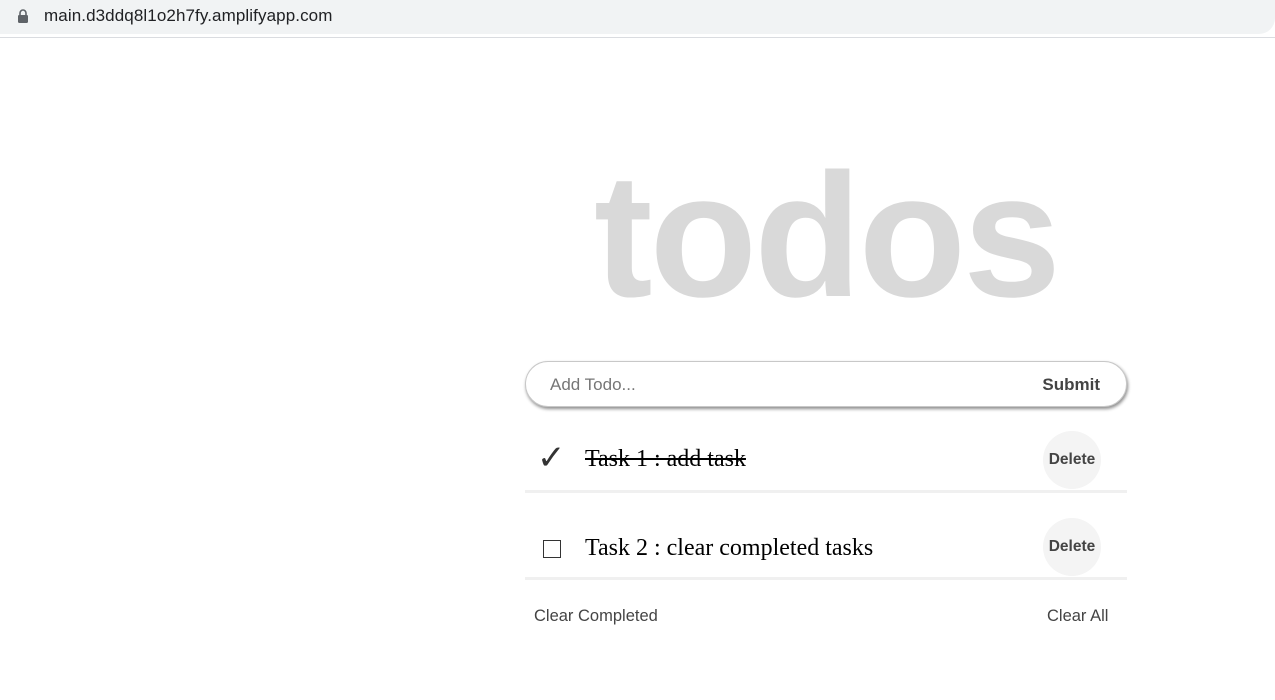  What do you see at coordinates (637, 37) in the screenshot?
I see `toolbar-divider` at bounding box center [637, 37].